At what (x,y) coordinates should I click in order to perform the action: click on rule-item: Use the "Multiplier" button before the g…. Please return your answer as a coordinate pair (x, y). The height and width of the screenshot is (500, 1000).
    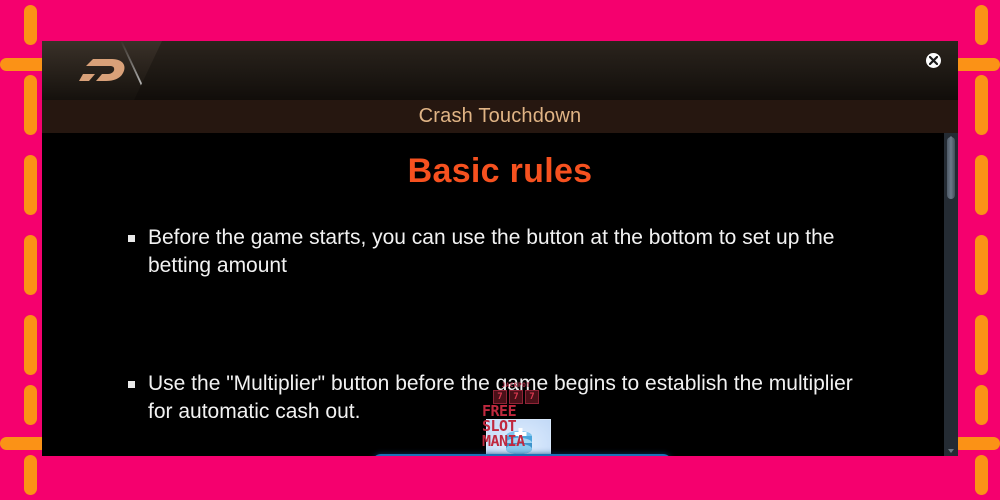
    Looking at the image, I should click on (493, 398).